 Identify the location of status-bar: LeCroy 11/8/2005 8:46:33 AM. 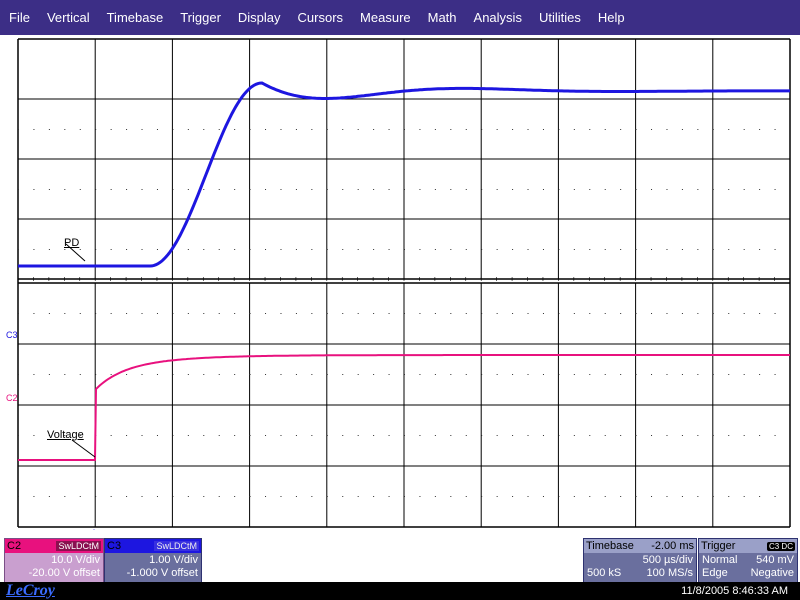
(400, 591).